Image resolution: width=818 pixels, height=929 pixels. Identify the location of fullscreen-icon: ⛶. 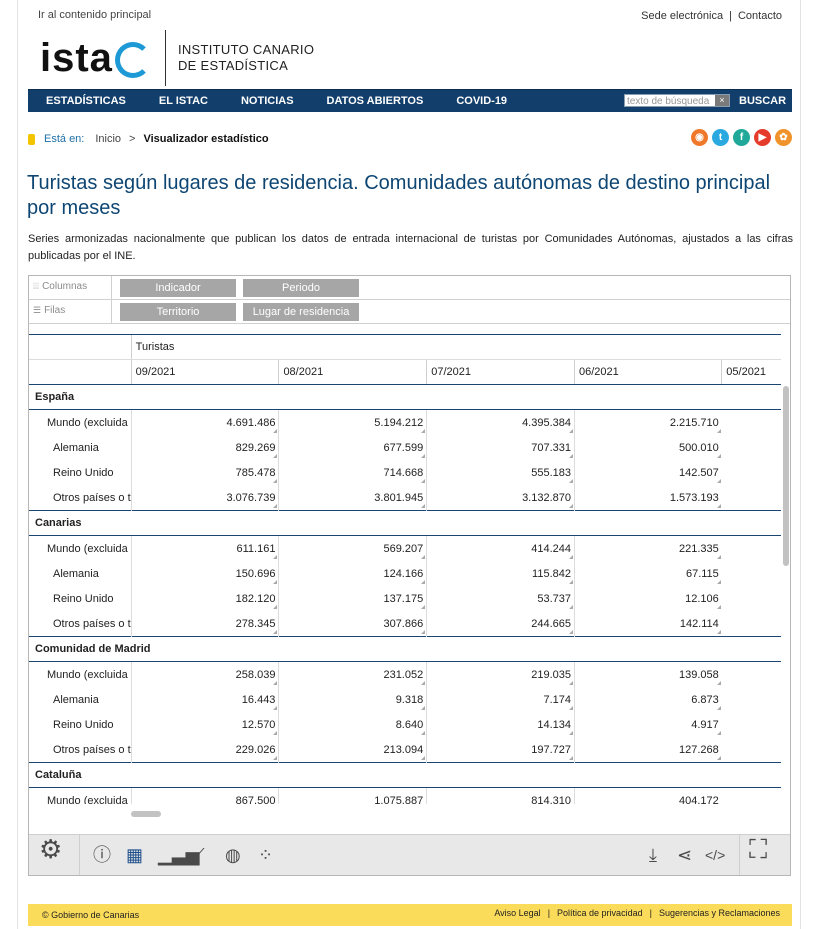
(758, 849).